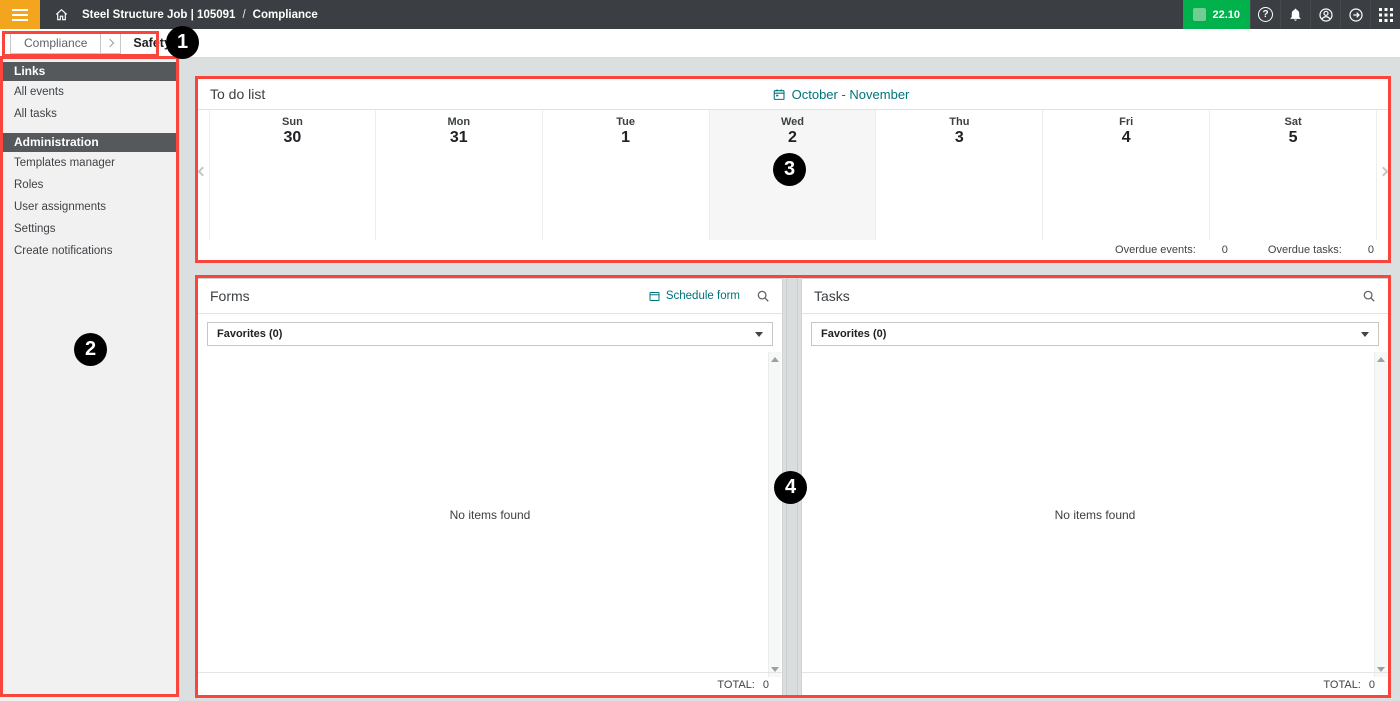 The height and width of the screenshot is (701, 1400). Describe the element at coordinates (230, 296) in the screenshot. I see `forms-title: Forms` at that location.